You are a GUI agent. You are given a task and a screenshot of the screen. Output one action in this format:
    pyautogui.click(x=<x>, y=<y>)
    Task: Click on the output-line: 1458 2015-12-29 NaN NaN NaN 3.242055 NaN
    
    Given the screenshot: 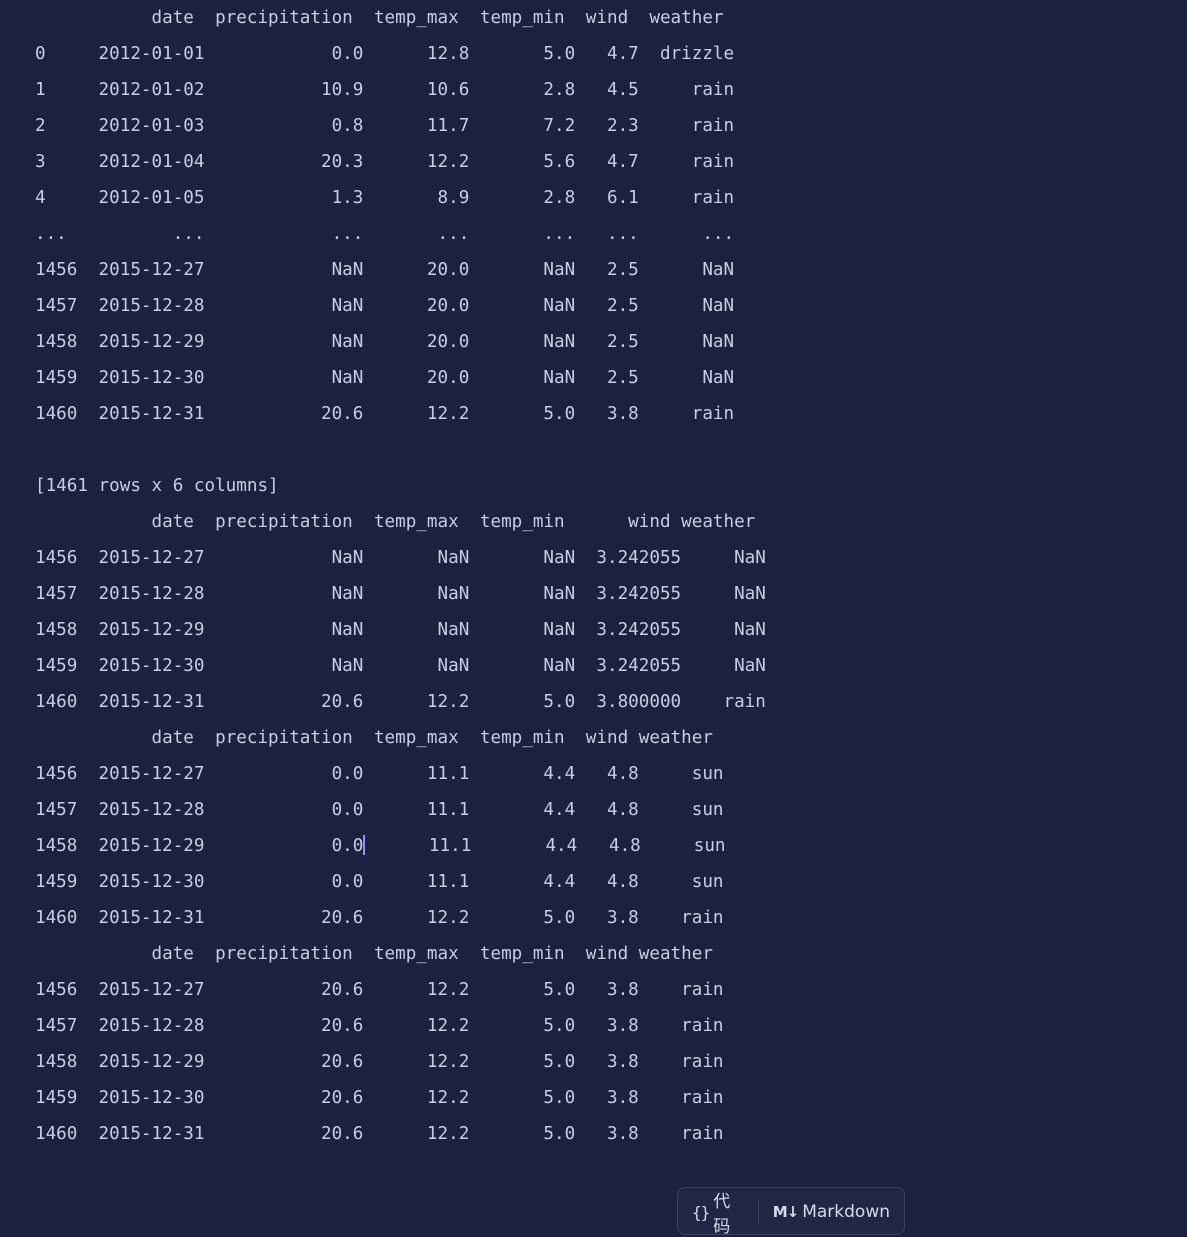 What is the action you would take?
    pyautogui.click(x=400, y=630)
    